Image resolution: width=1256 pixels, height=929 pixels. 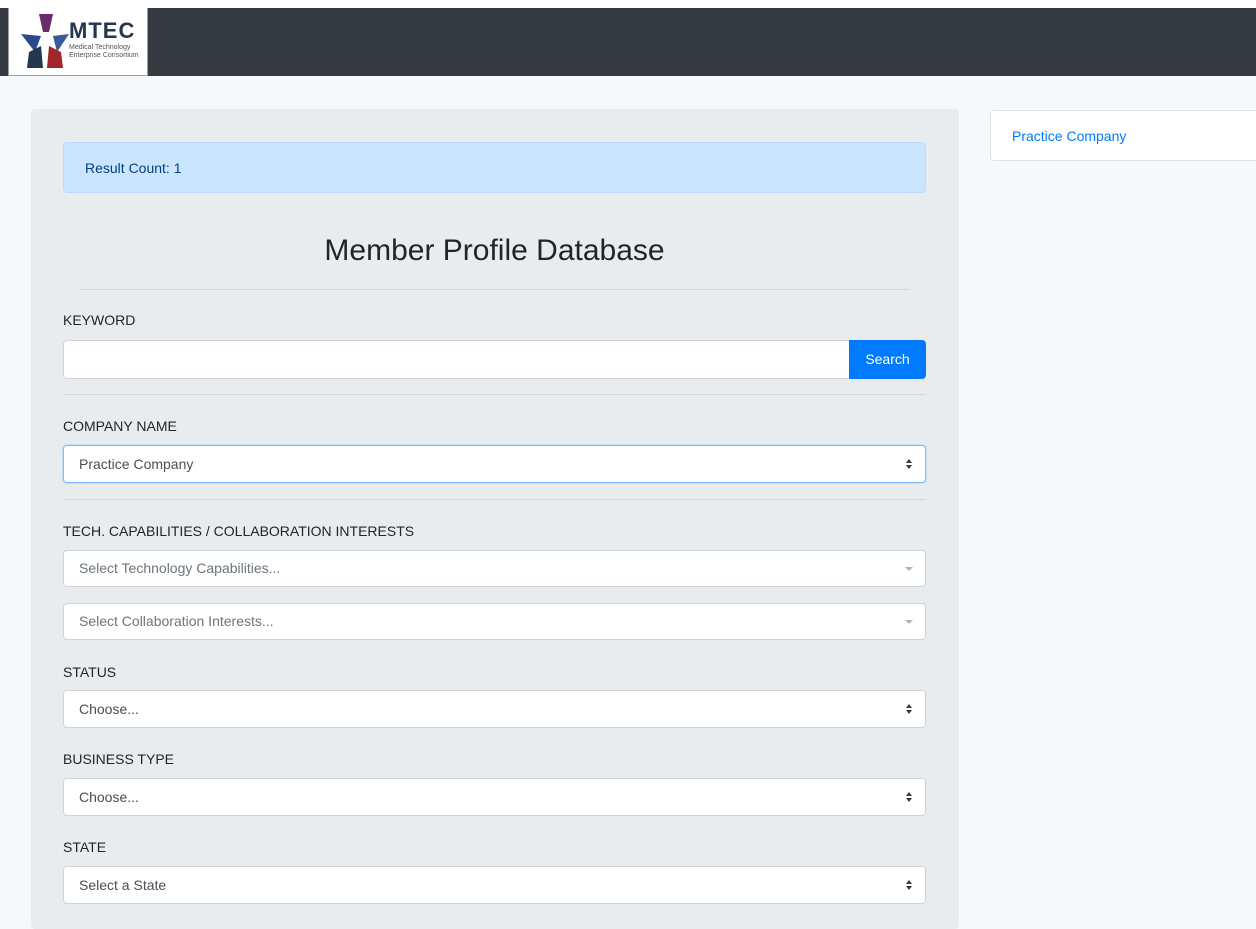 What do you see at coordinates (494, 167) in the screenshot?
I see `result-count-alert: Result Count: 1` at bounding box center [494, 167].